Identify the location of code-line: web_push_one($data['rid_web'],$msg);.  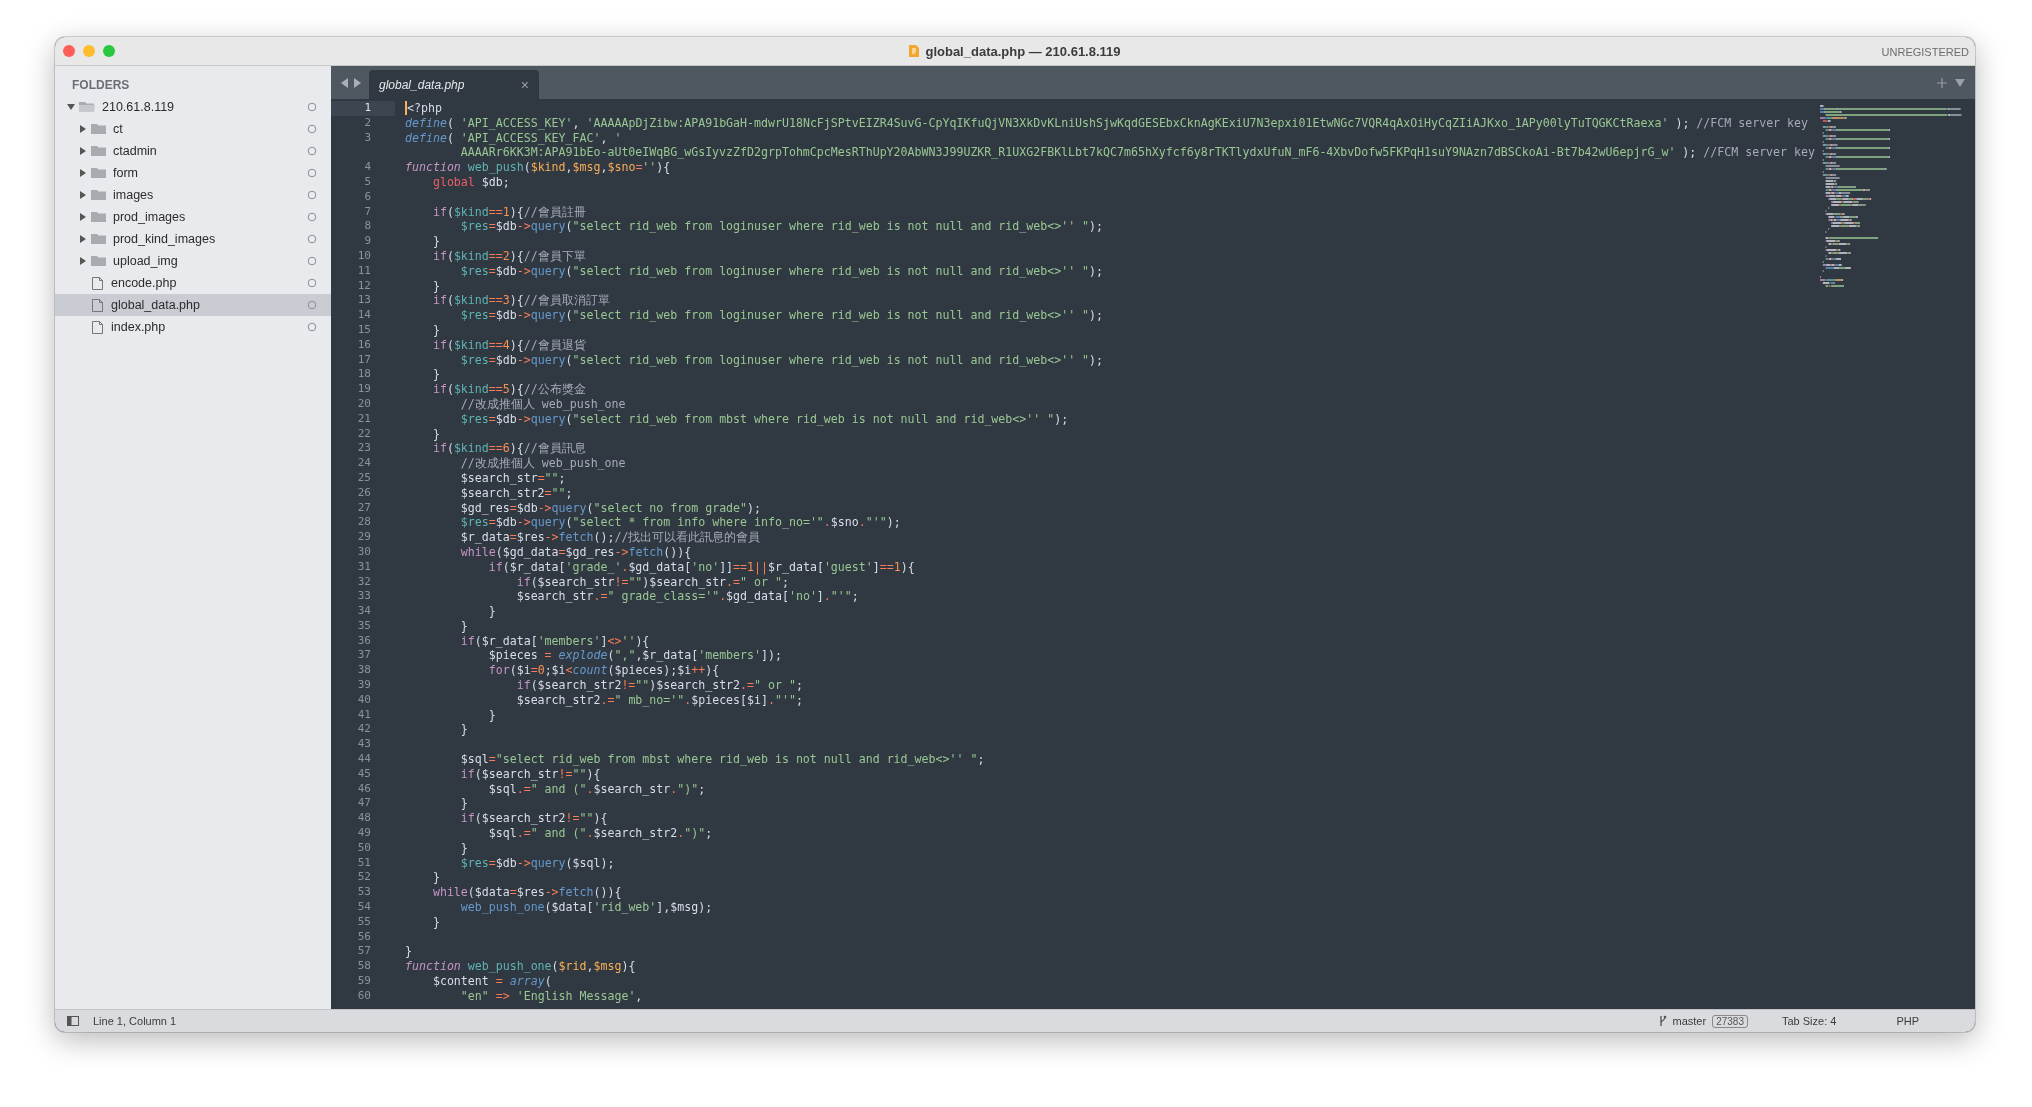
(586, 907).